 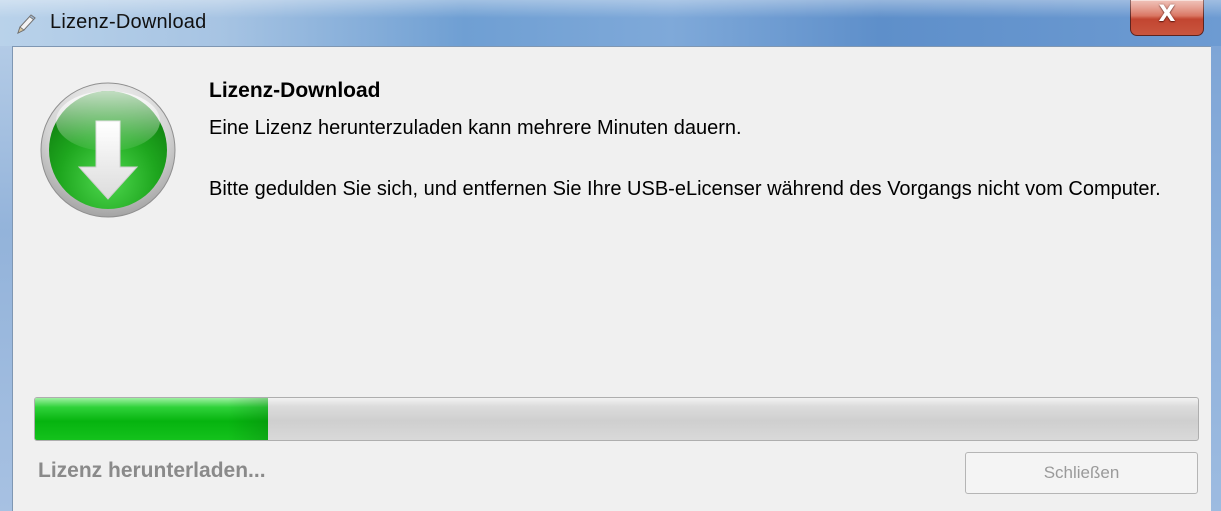 What do you see at coordinates (1216, 278) in the screenshot?
I see `window-frame-right` at bounding box center [1216, 278].